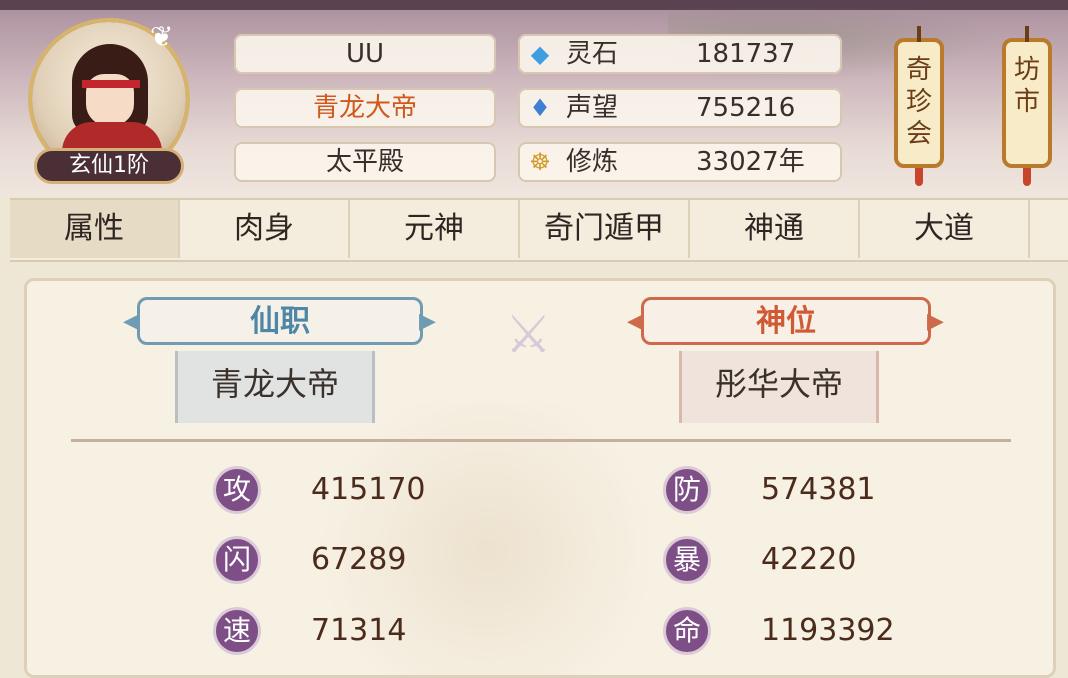 This screenshot has height=678, width=1068. What do you see at coordinates (359, 630) in the screenshot?
I see `speed-stat-value: 71314` at bounding box center [359, 630].